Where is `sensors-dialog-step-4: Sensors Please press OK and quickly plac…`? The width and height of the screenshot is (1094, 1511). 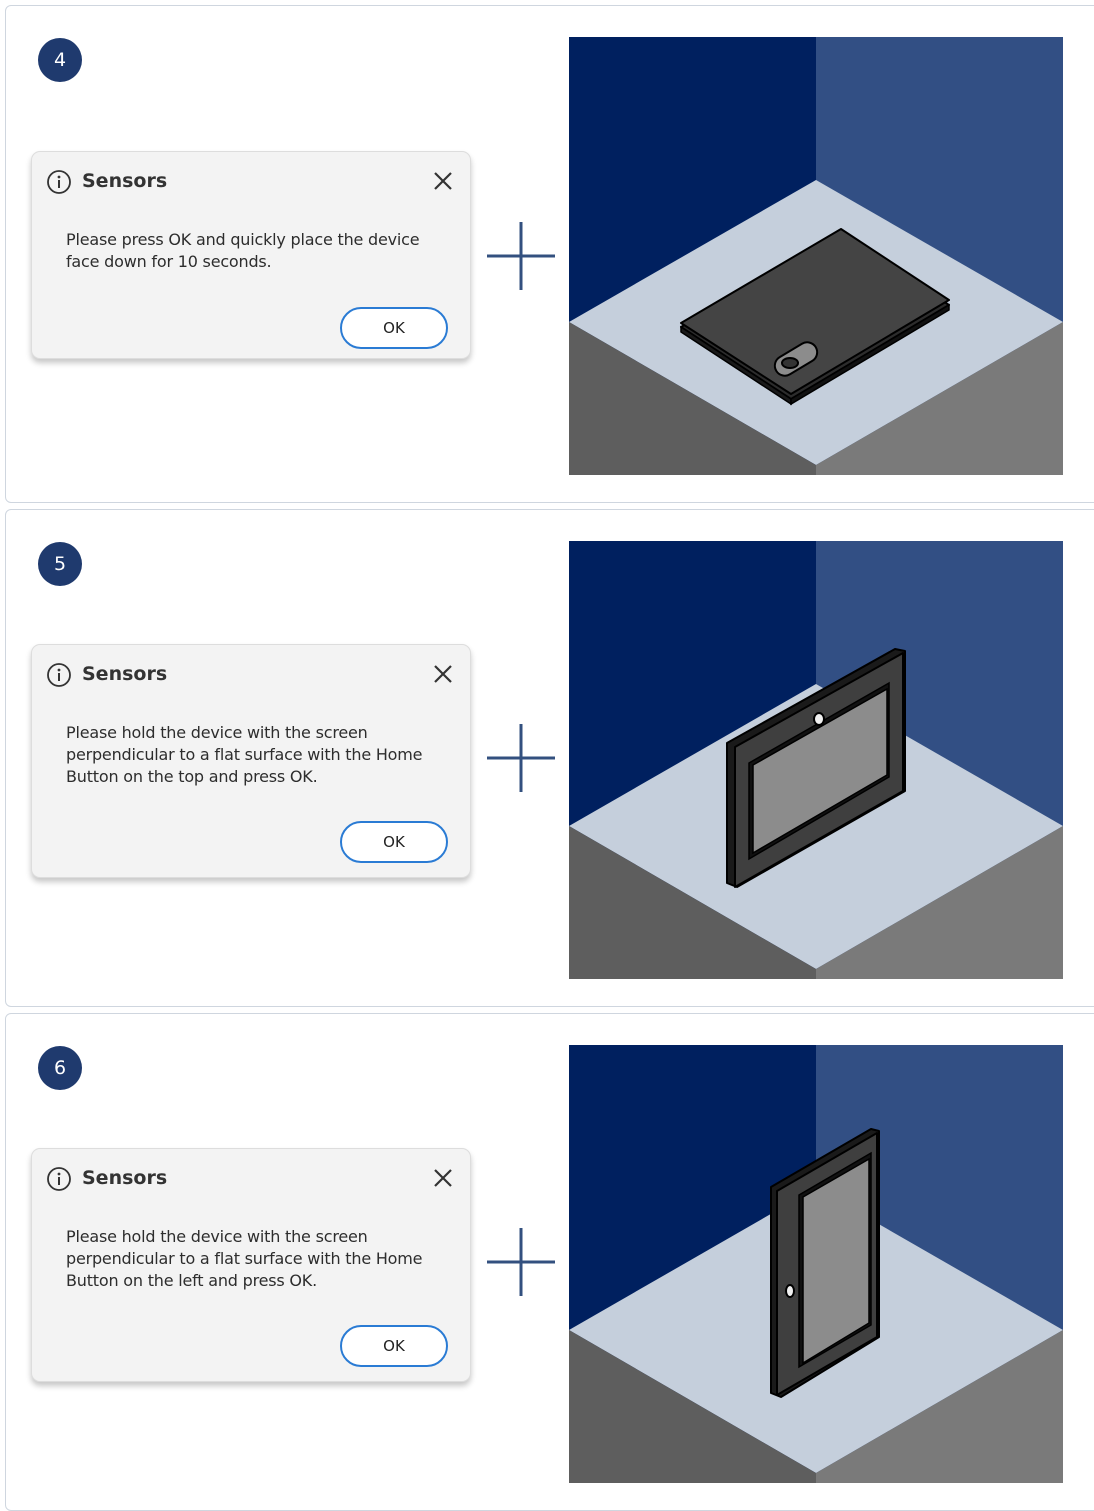
sensors-dialog-step-4: Sensors Please press OK and quickly plac… is located at coordinates (251, 255).